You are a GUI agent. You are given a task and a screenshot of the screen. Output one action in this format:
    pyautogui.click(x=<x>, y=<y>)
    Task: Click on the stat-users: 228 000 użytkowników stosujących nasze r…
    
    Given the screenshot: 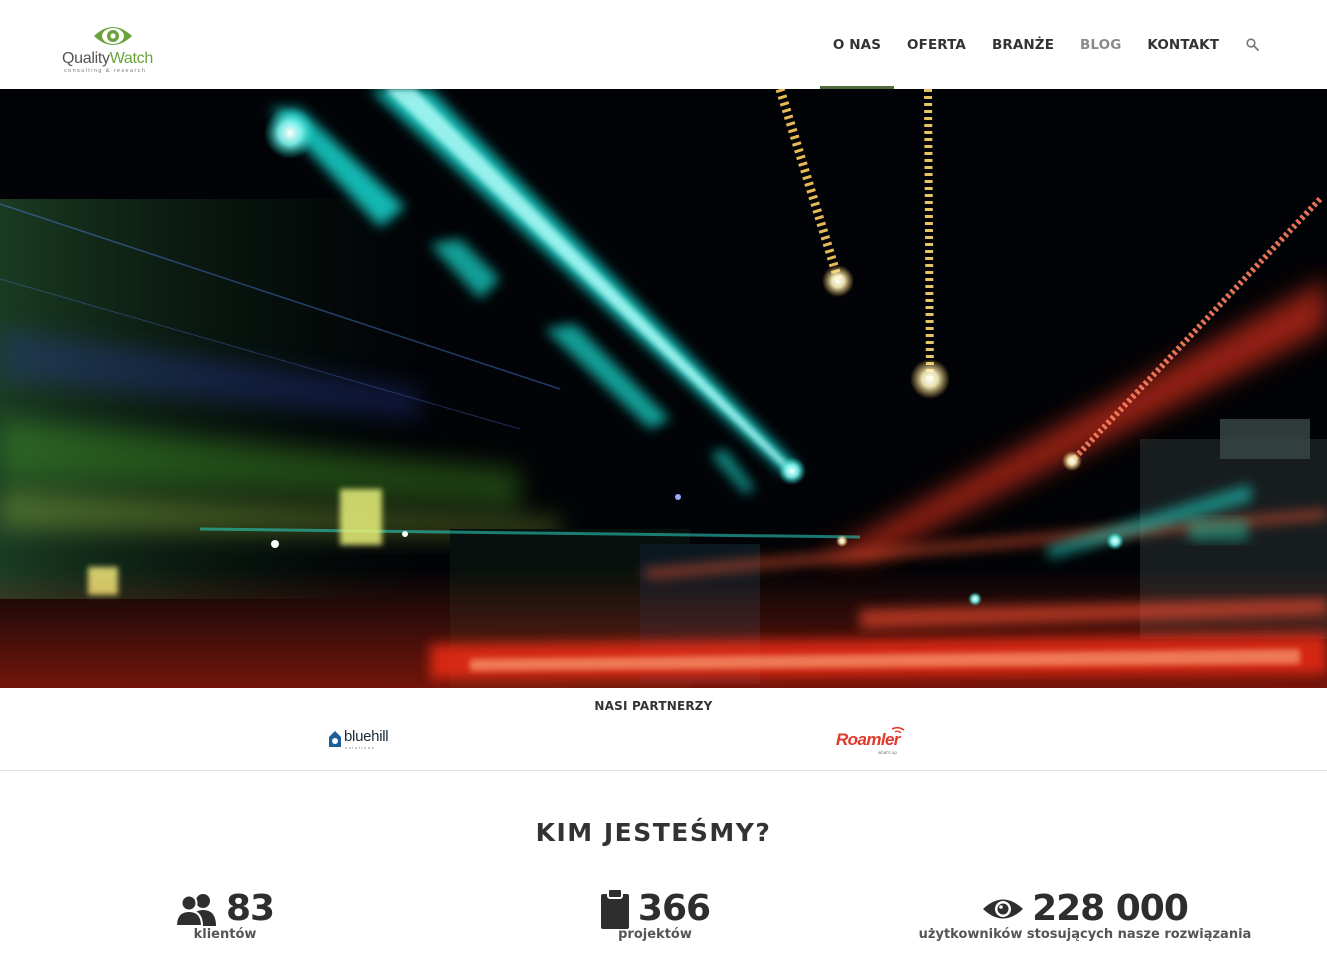 What is the action you would take?
    pyautogui.click(x=1085, y=915)
    